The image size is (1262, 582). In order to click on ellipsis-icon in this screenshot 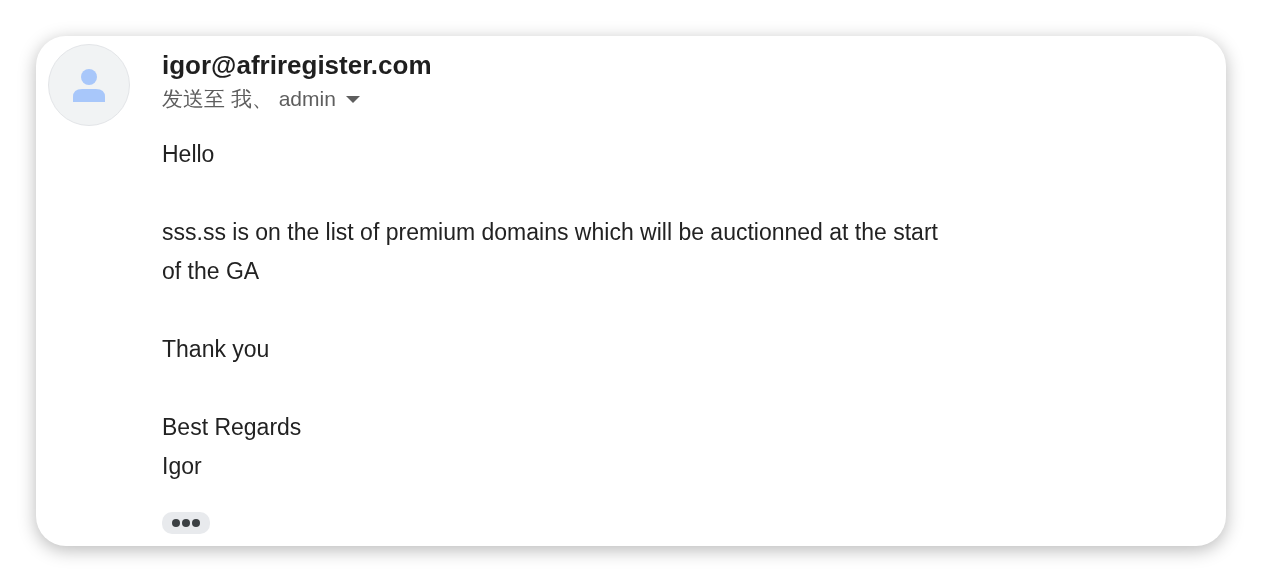, I will do `click(186, 523)`.